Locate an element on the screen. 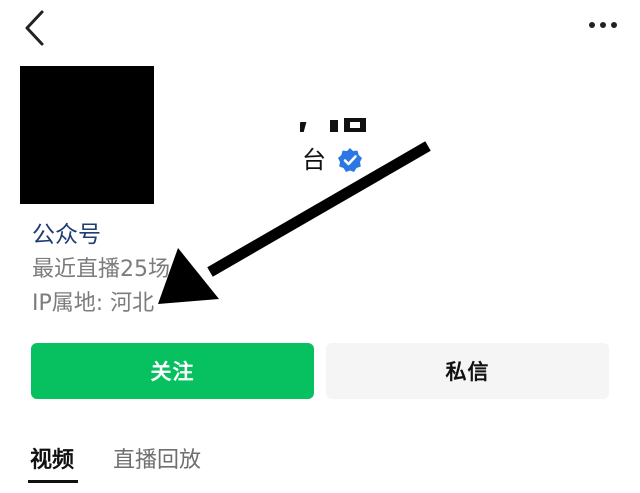 The height and width of the screenshot is (493, 640). active-tab-indicator is located at coordinates (53, 481).